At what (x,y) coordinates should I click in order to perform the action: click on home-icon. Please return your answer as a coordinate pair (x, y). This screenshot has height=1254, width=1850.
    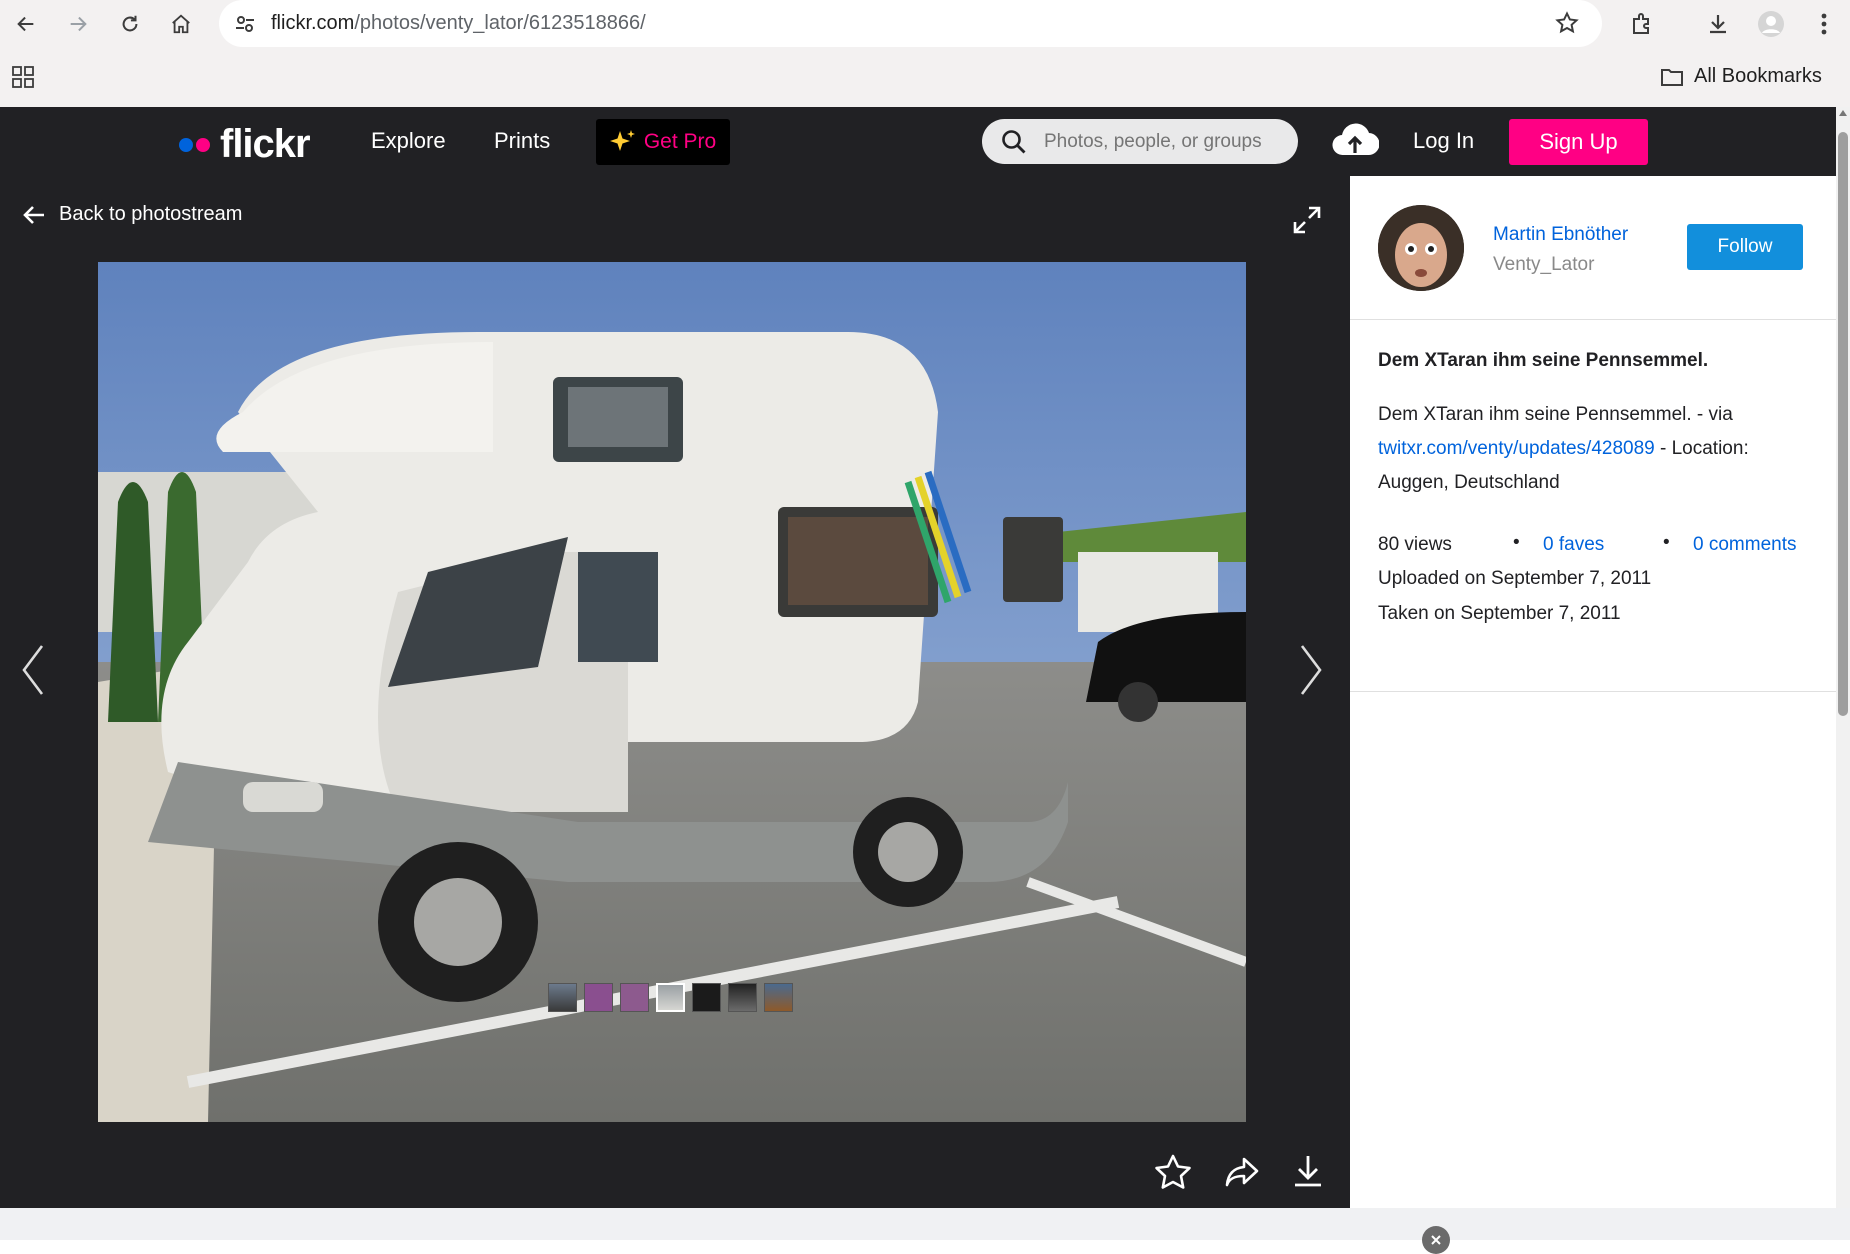
    Looking at the image, I should click on (181, 24).